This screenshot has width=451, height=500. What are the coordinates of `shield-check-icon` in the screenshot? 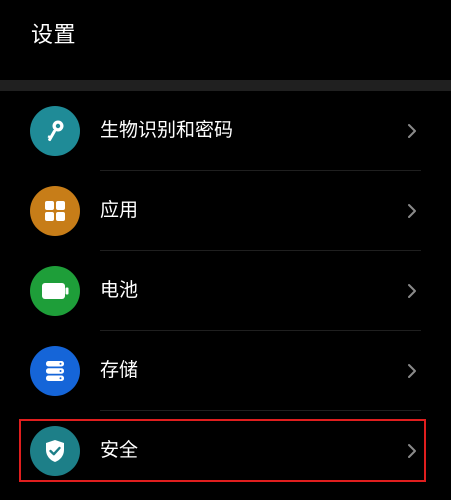 It's located at (55, 451).